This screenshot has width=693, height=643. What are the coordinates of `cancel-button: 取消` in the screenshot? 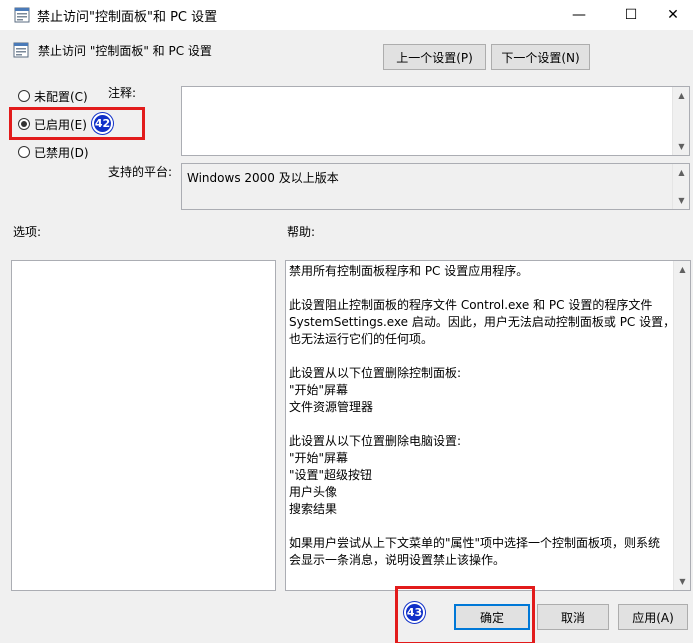 It's located at (573, 617).